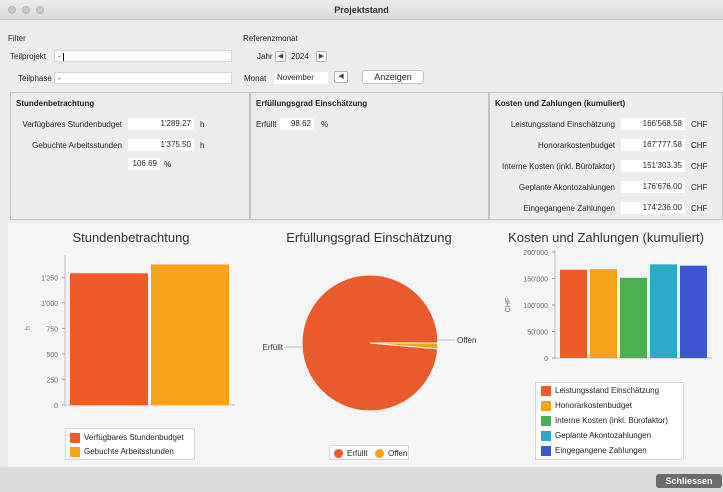 Image resolution: width=723 pixels, height=492 pixels. What do you see at coordinates (558, 166) in the screenshot?
I see `kosten-row-label: Interne Kosten (inkl. Bürofaktor)` at bounding box center [558, 166].